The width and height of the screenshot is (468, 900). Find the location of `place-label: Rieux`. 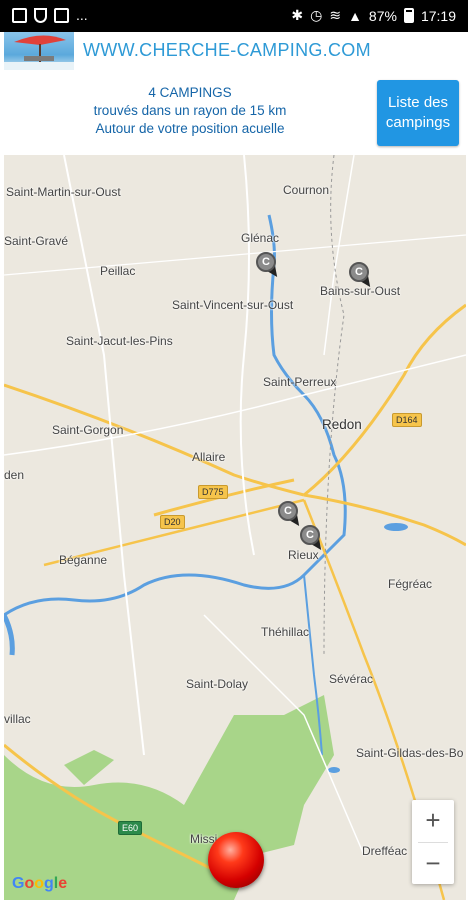

place-label: Rieux is located at coordinates (303, 555).